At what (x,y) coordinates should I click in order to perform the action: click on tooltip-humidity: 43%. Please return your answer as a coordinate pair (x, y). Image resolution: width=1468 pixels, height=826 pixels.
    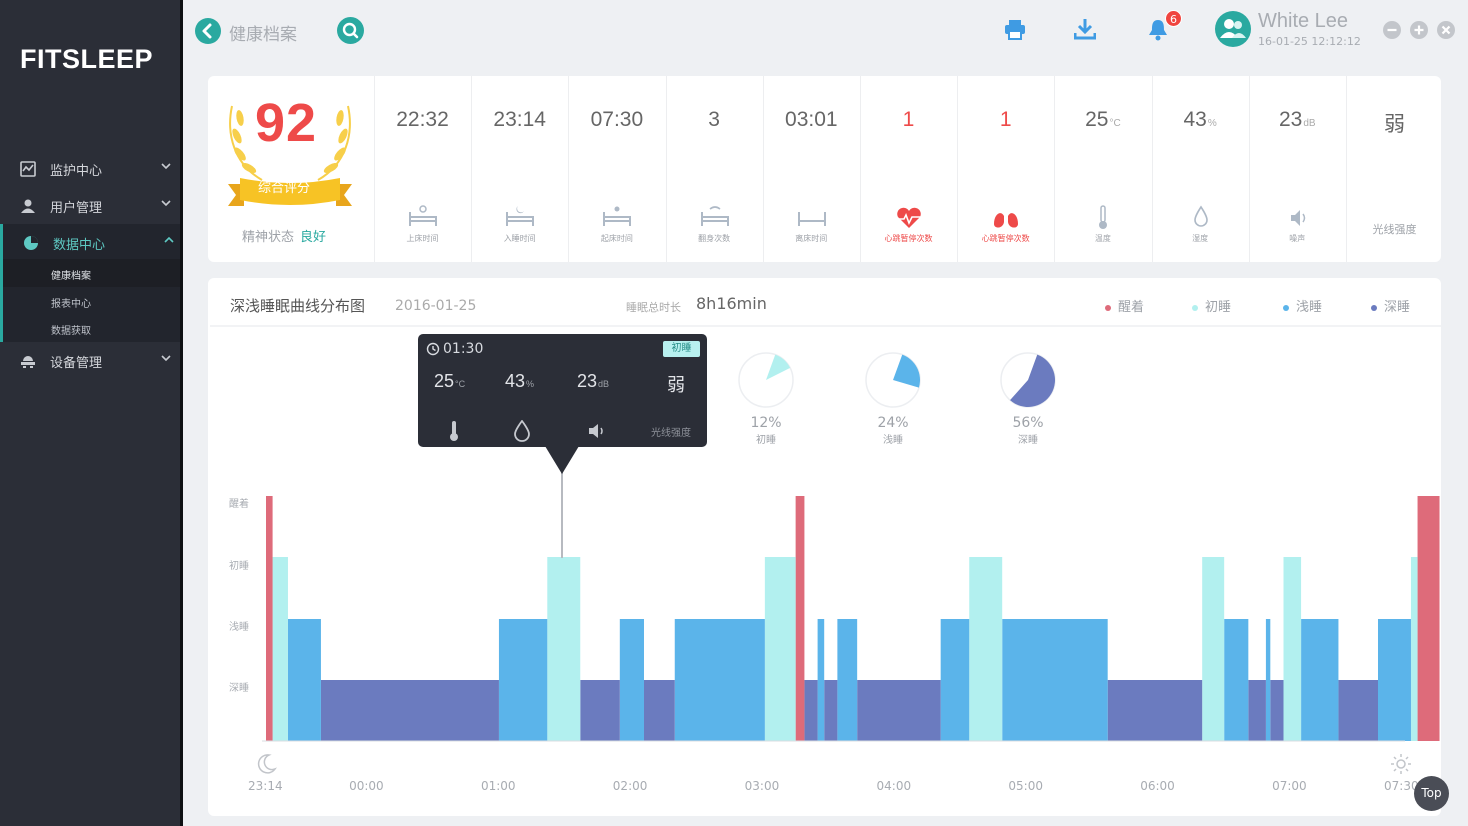
    Looking at the image, I should click on (519, 381).